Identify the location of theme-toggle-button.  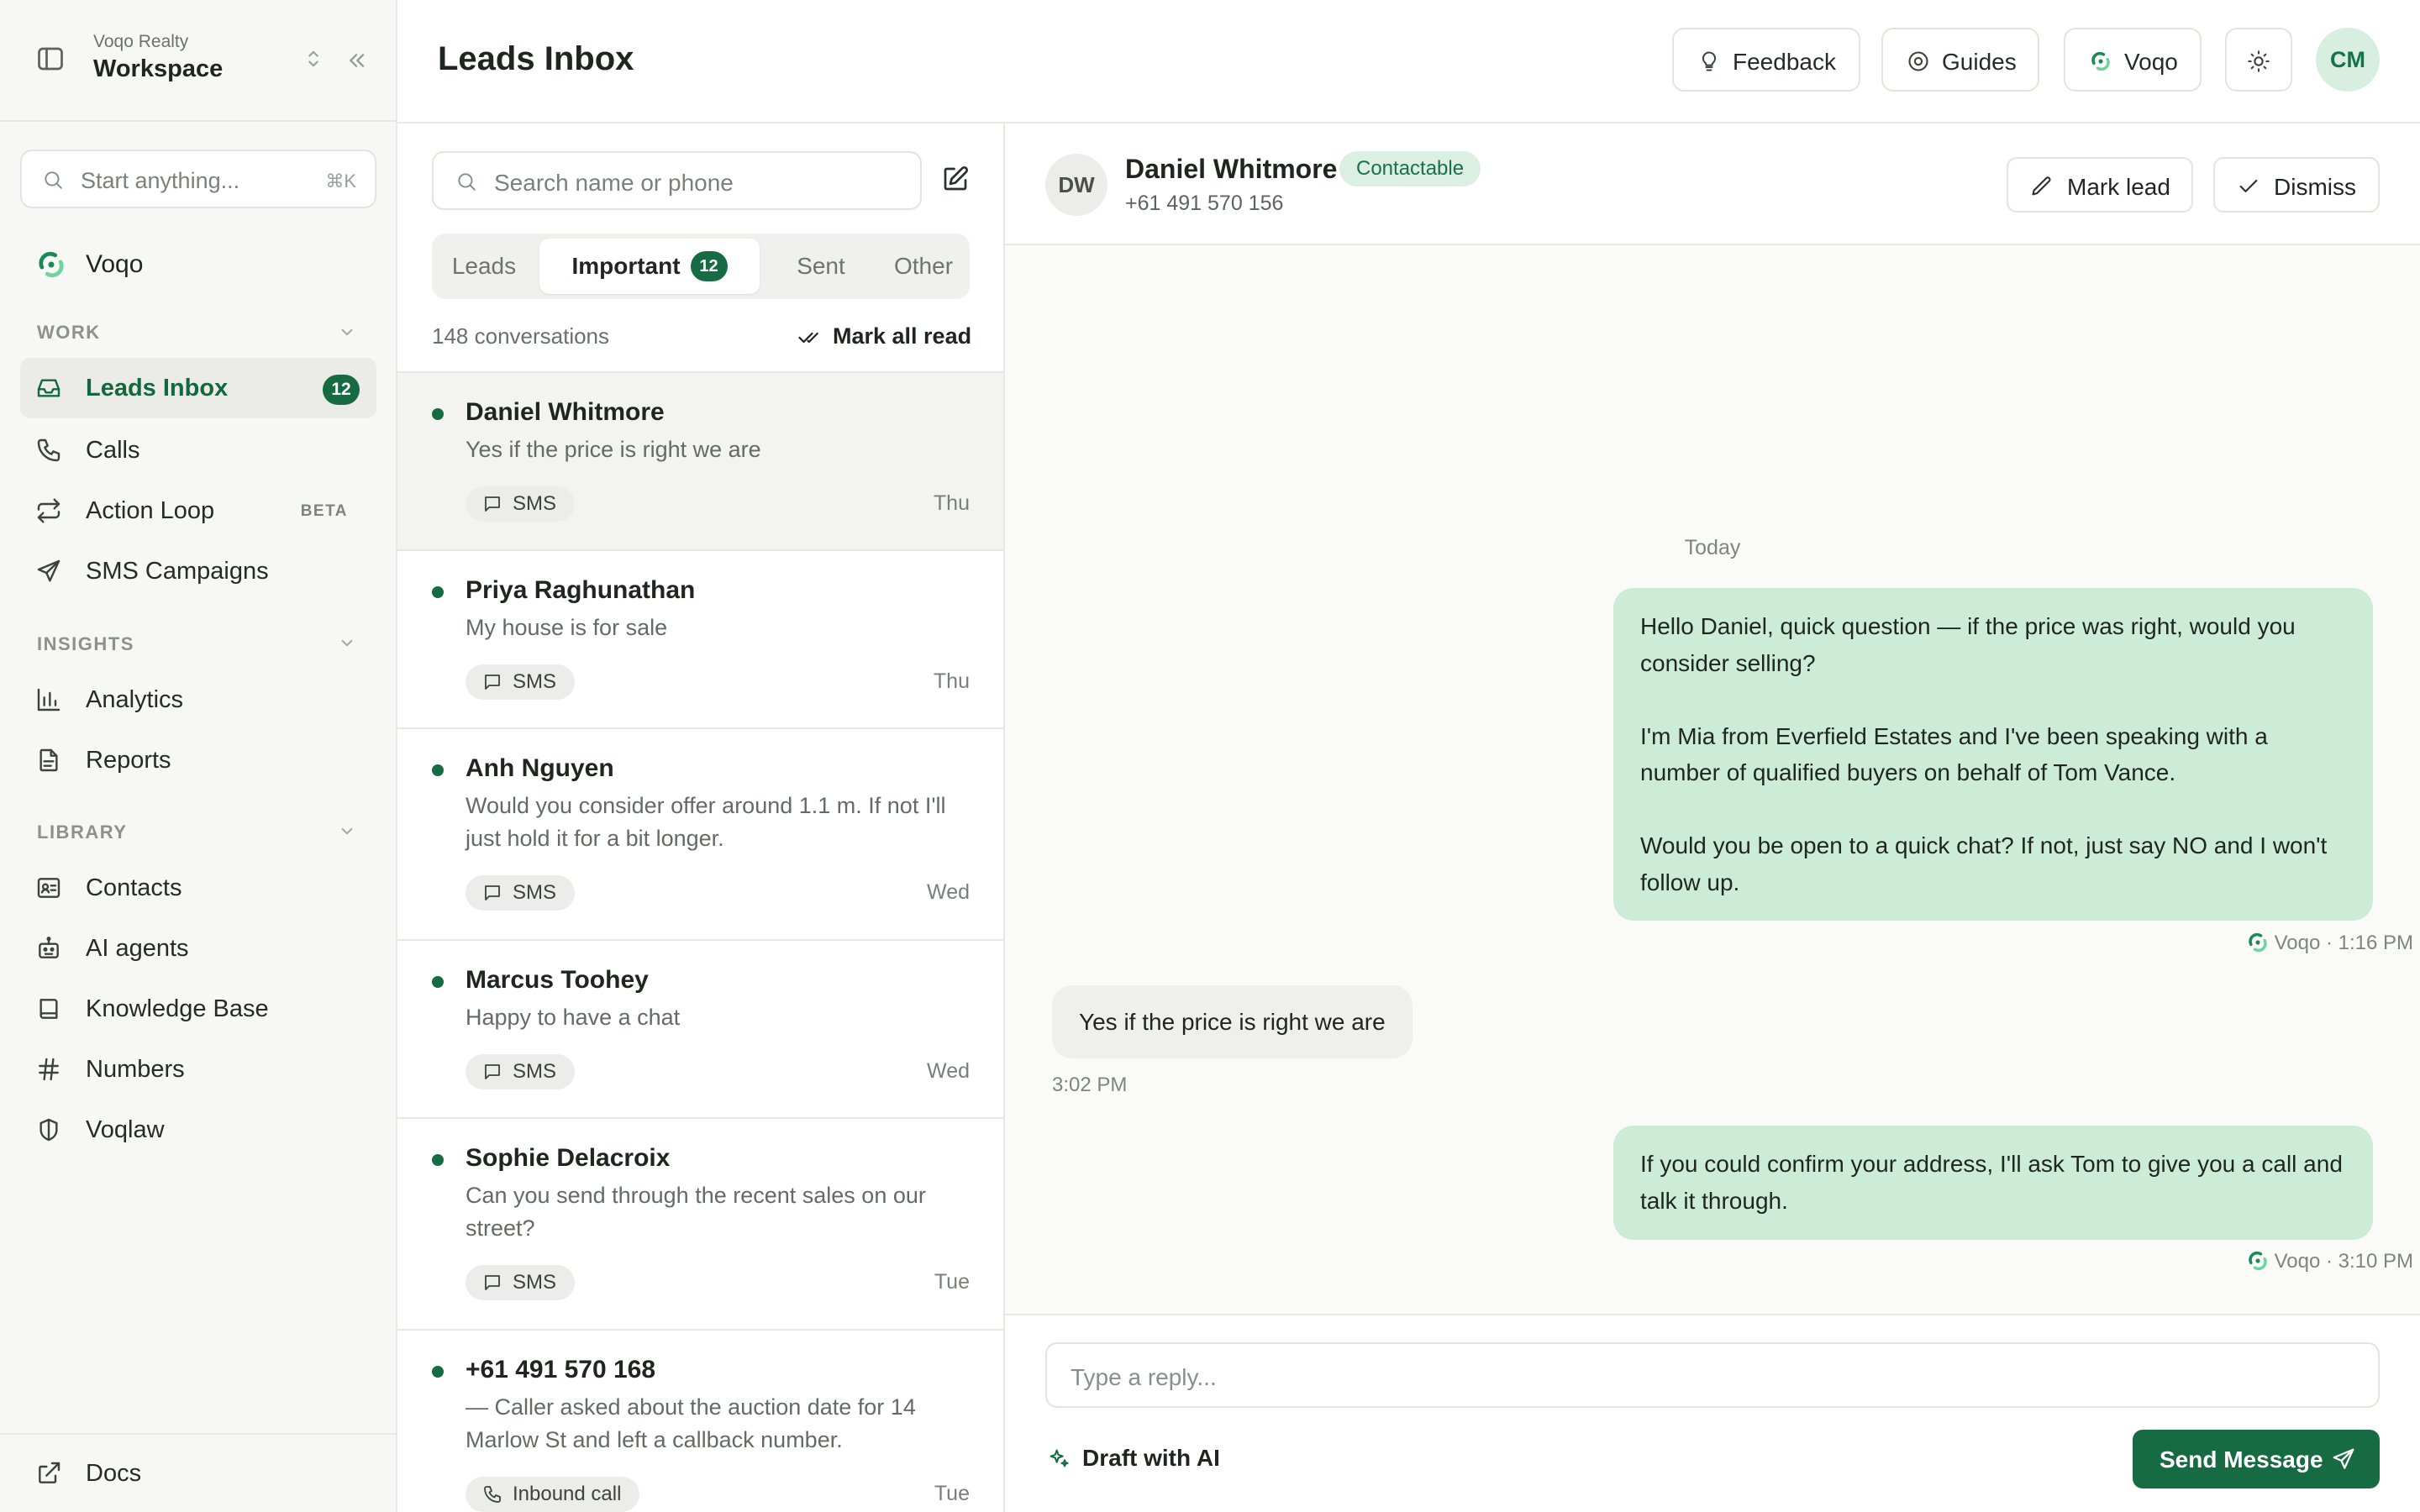
(2258, 60).